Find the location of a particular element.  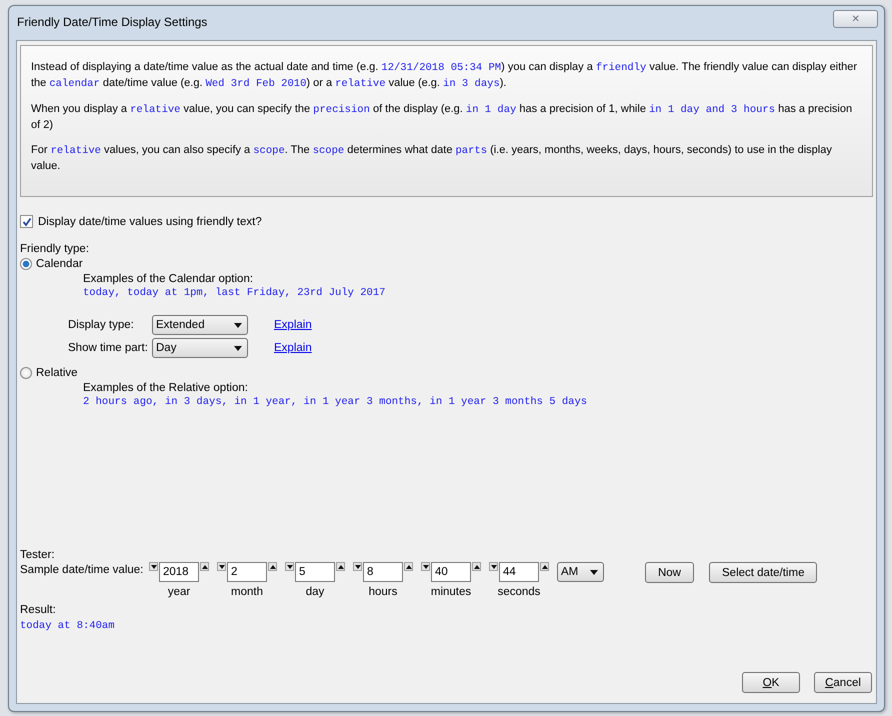

setting-label: Display type: is located at coordinates (101, 325).